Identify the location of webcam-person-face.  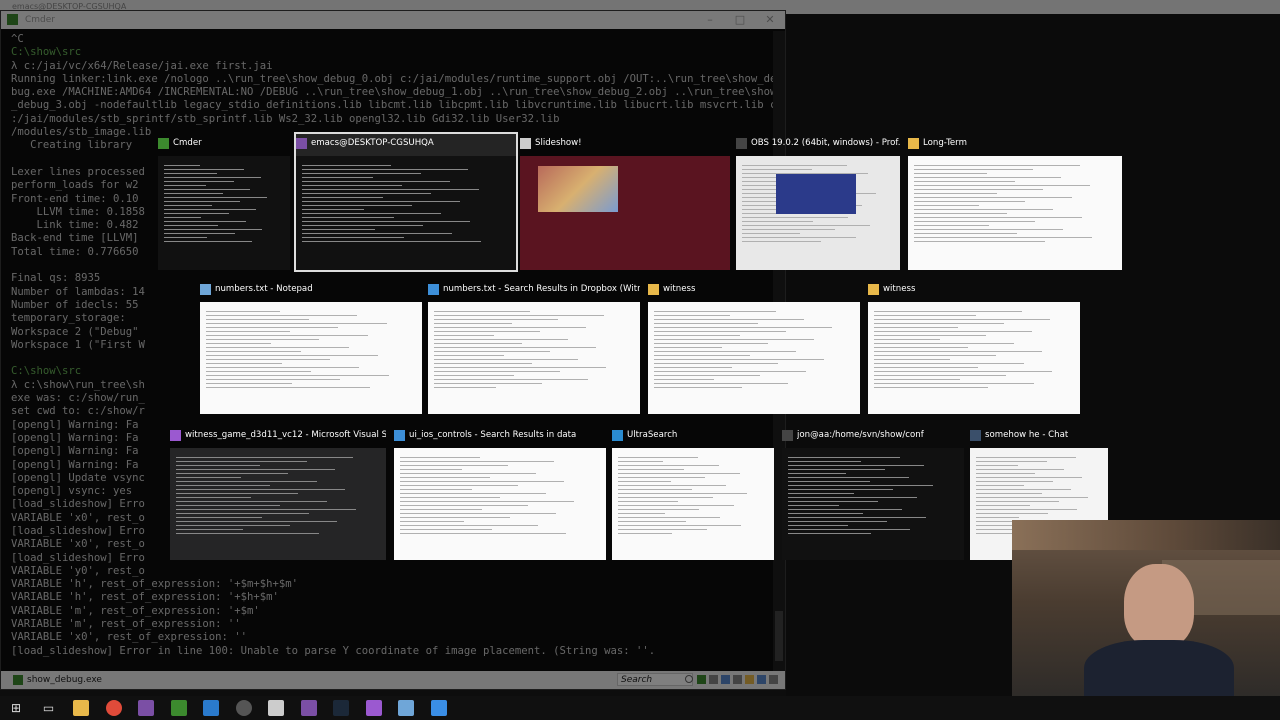
(1159, 606).